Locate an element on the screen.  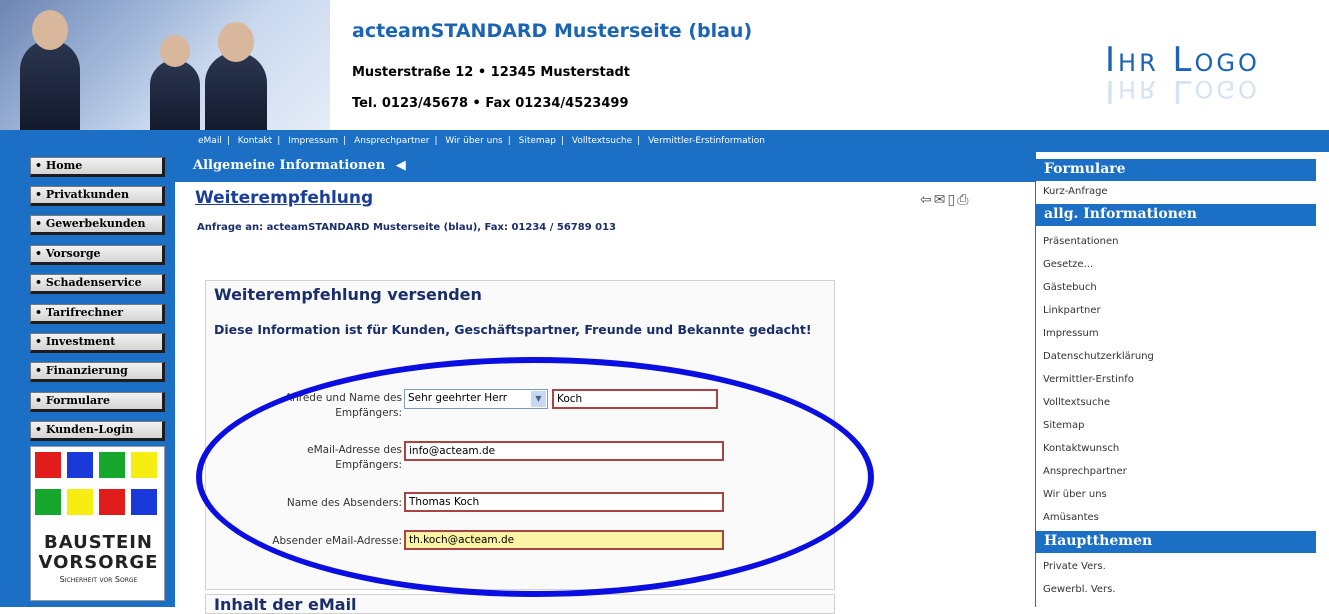
right-link-impressum: Impressum is located at coordinates (1071, 333).